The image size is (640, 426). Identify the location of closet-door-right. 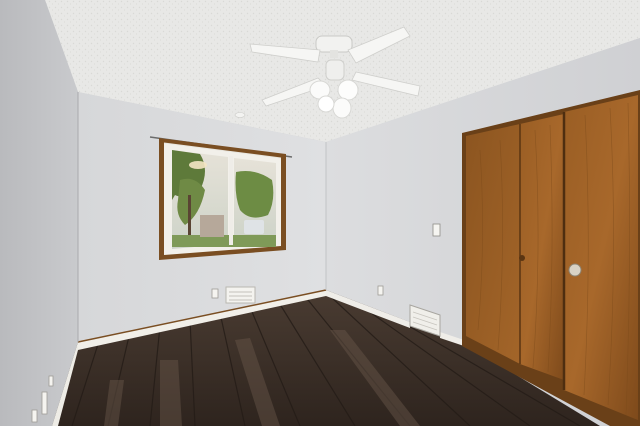
(601, 257).